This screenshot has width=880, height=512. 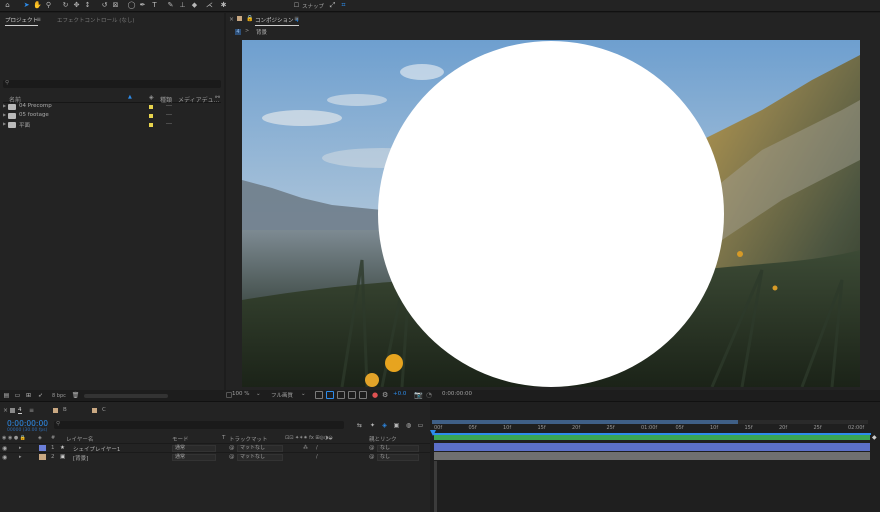 I want to click on gear-icon: ⚙, so click(x=385, y=395).